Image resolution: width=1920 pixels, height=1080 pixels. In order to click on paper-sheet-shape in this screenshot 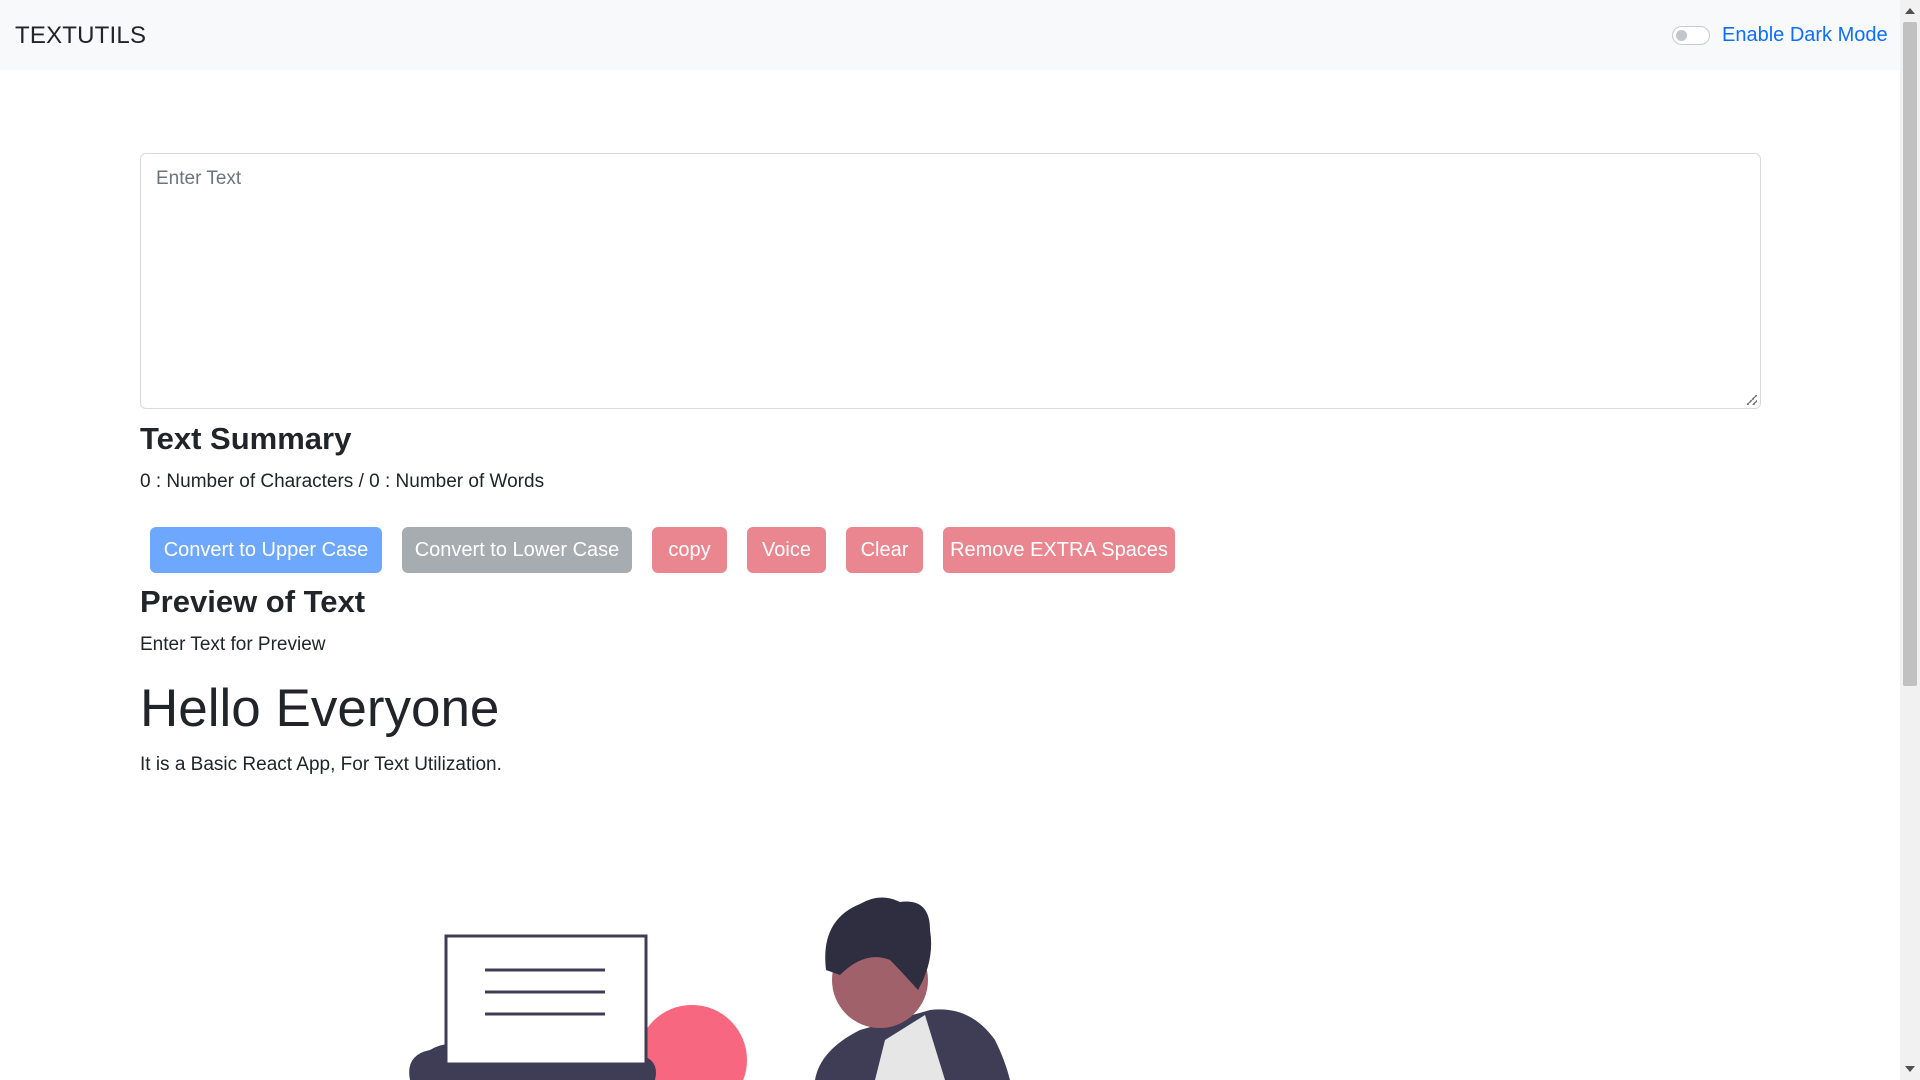, I will do `click(546, 1000)`.